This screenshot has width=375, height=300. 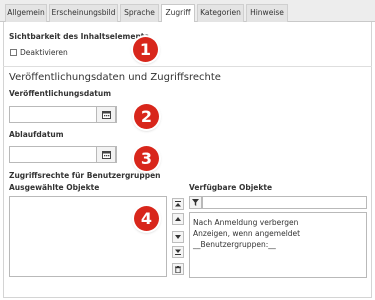 I want to click on move-to-top-button, so click(x=178, y=204).